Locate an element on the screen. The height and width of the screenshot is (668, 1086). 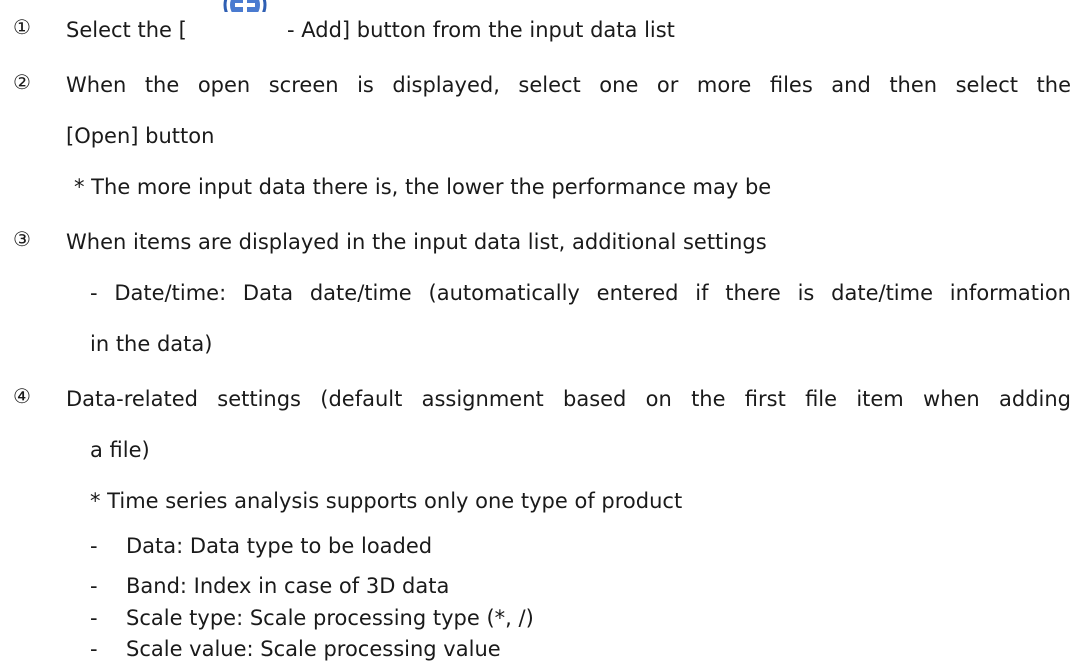
step-4-line-2: a file) is located at coordinates (120, 450).